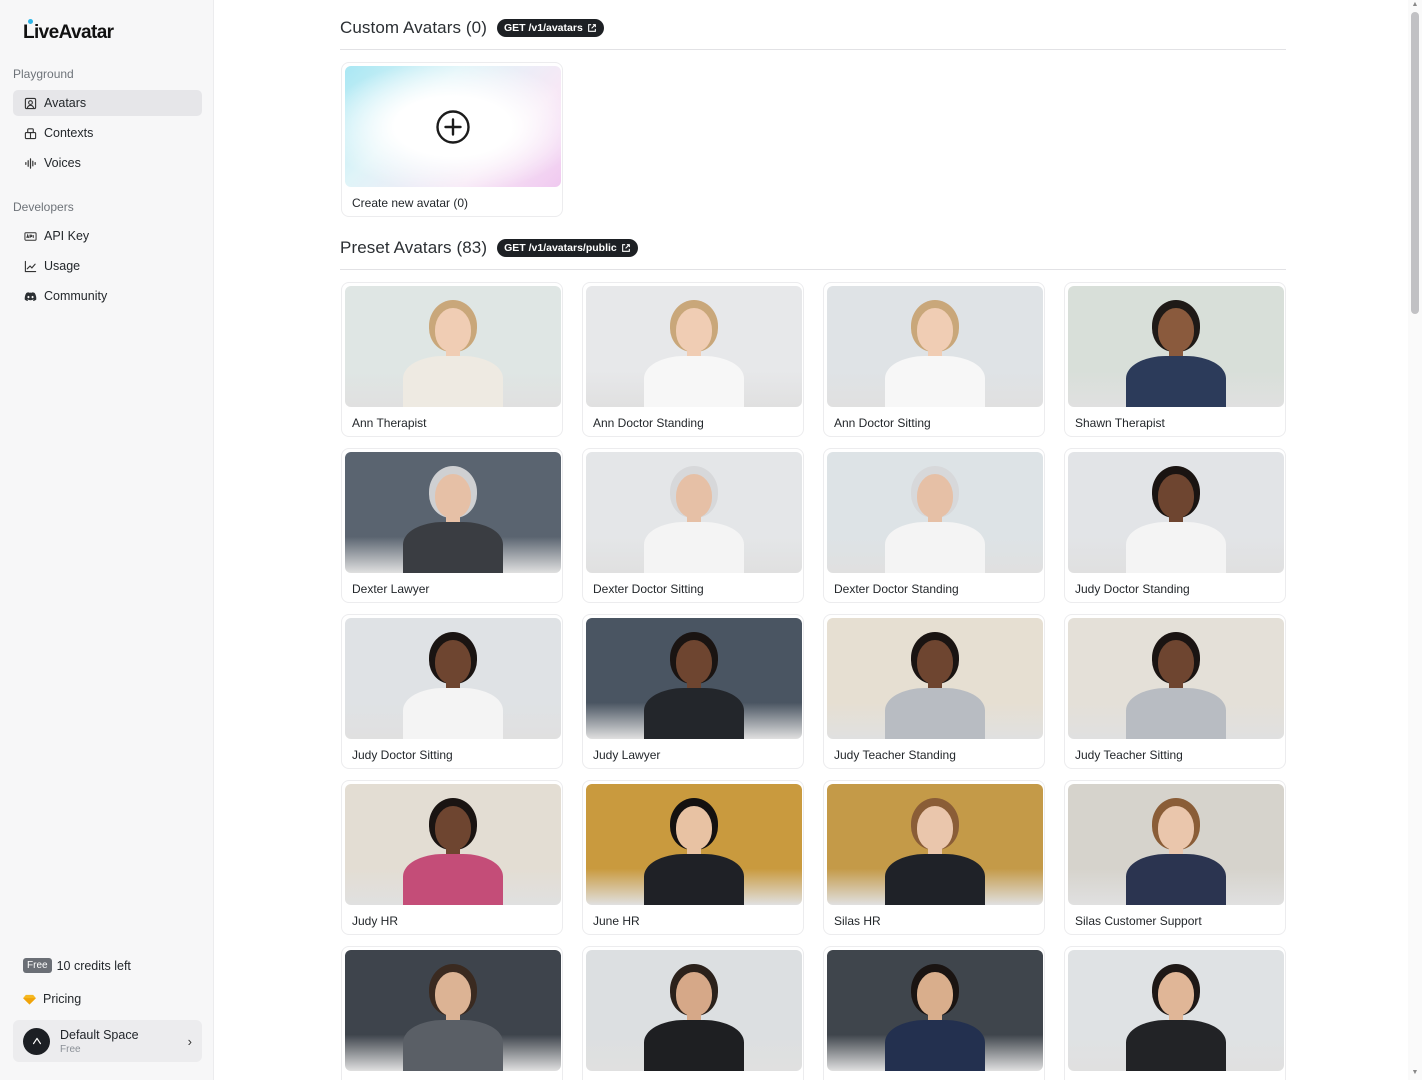 Image resolution: width=1422 pixels, height=1080 pixels. Describe the element at coordinates (107, 296) in the screenshot. I see `sidebar-item-community: Community` at that location.